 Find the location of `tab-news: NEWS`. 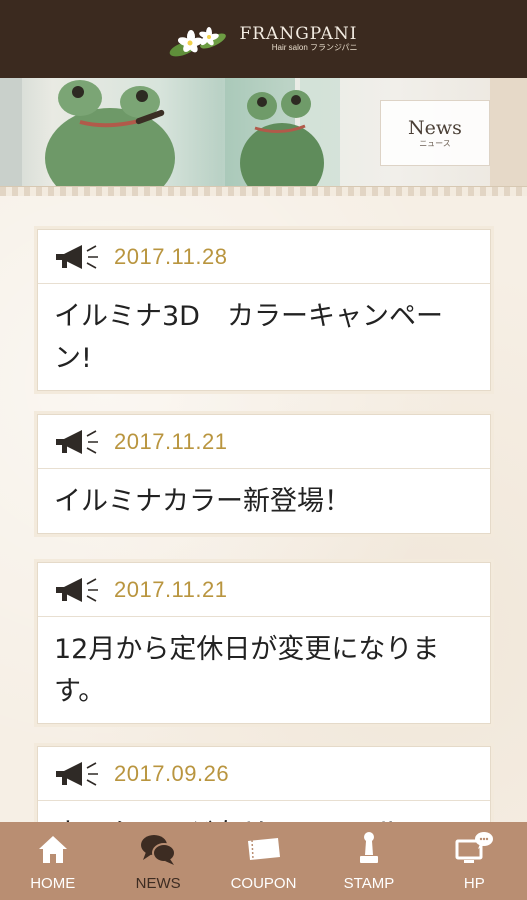

tab-news: NEWS is located at coordinates (157, 861).